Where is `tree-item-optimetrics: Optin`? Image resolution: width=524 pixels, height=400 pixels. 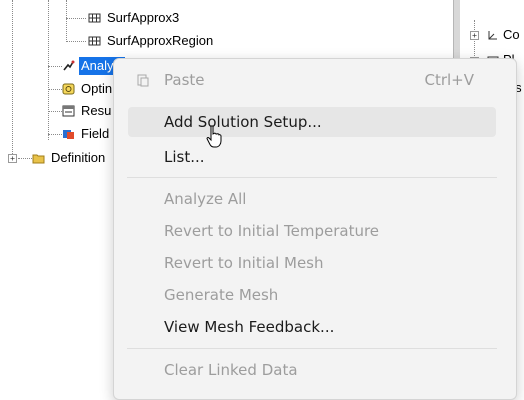 tree-item-optimetrics: Optin is located at coordinates (88, 89).